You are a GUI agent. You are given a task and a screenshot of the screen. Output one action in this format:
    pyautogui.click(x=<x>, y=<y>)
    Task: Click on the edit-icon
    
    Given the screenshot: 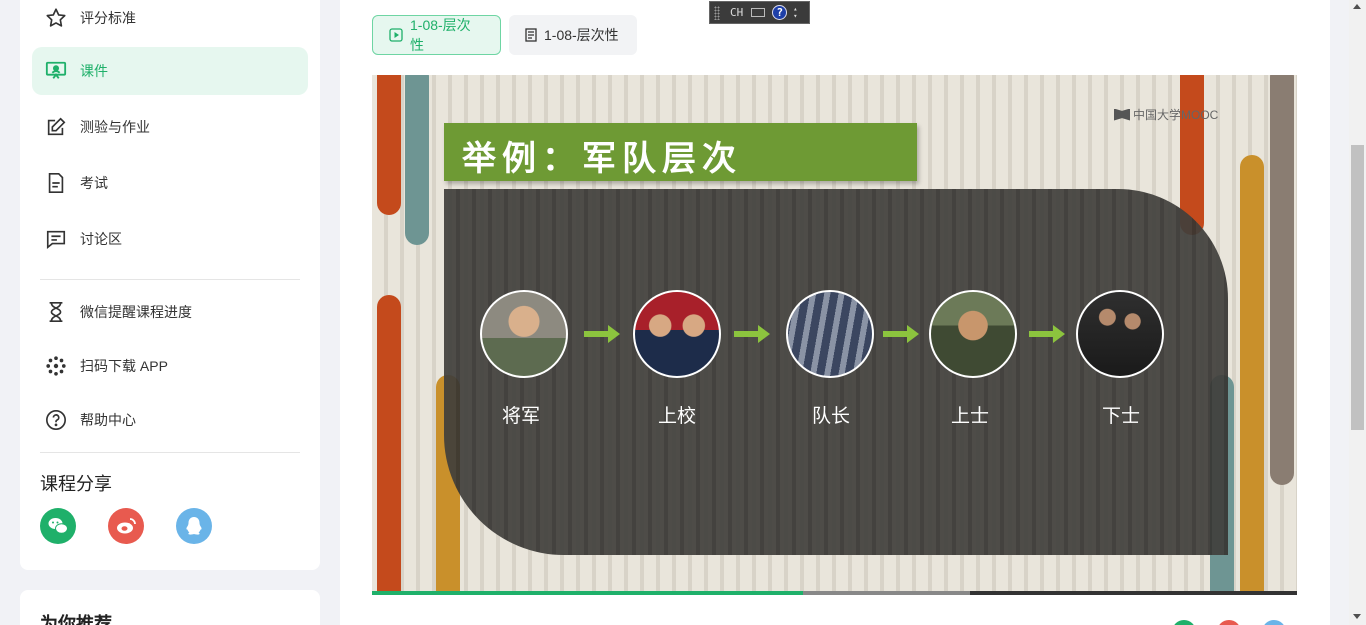 What is the action you would take?
    pyautogui.click(x=56, y=127)
    